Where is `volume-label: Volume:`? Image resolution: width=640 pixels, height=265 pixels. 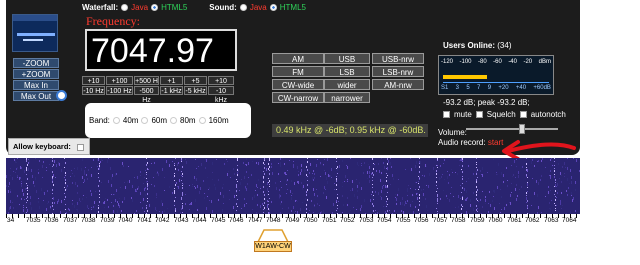
volume-label: Volume: is located at coordinates (452, 132).